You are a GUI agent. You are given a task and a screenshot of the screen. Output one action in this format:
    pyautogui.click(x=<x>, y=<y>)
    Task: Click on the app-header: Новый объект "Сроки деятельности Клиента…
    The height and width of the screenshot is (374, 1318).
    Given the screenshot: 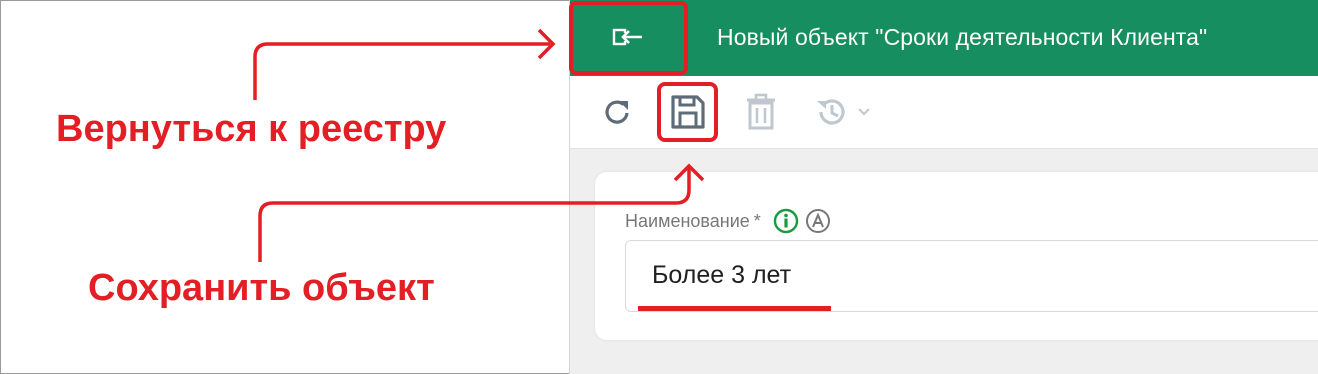 What is the action you would take?
    pyautogui.click(x=944, y=38)
    